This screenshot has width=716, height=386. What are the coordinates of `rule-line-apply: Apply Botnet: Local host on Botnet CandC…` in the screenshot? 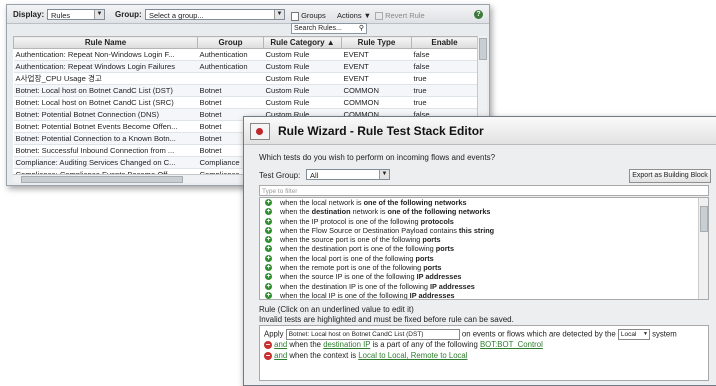 It's located at (470, 334).